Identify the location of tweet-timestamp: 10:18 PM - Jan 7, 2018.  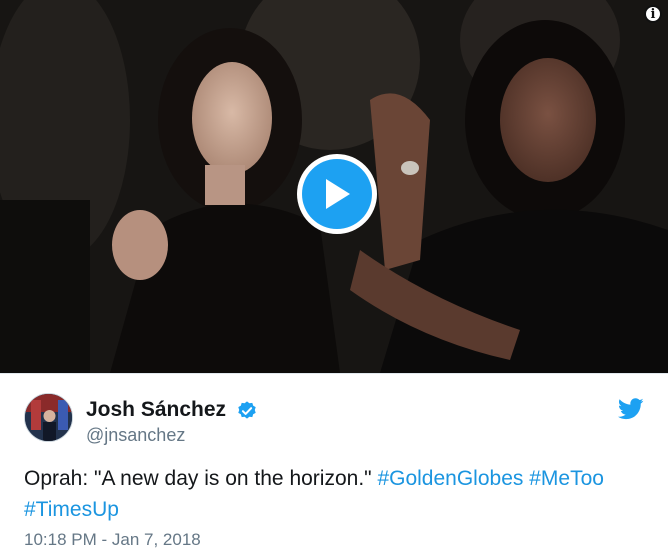
(112, 540).